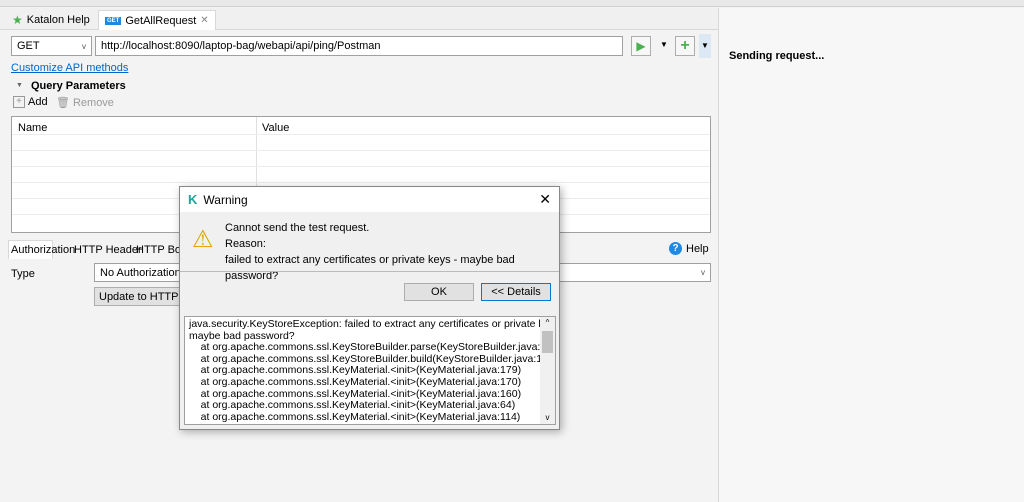 This screenshot has width=1024, height=502. Describe the element at coordinates (675, 248) in the screenshot. I see `help-icon: ?` at that location.